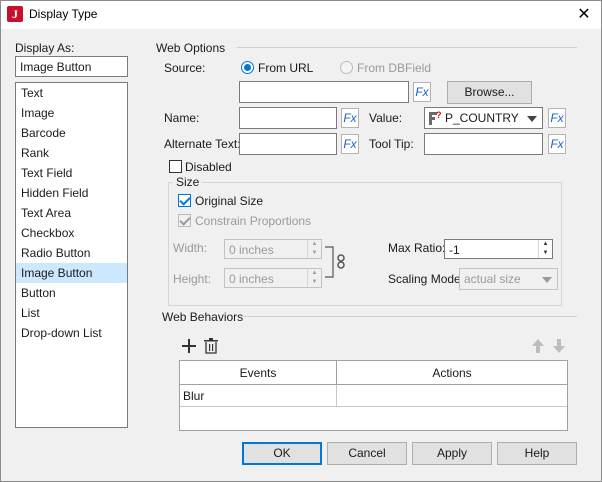 The image size is (602, 482). What do you see at coordinates (286, 68) in the screenshot?
I see `from-url-label: From URL` at bounding box center [286, 68].